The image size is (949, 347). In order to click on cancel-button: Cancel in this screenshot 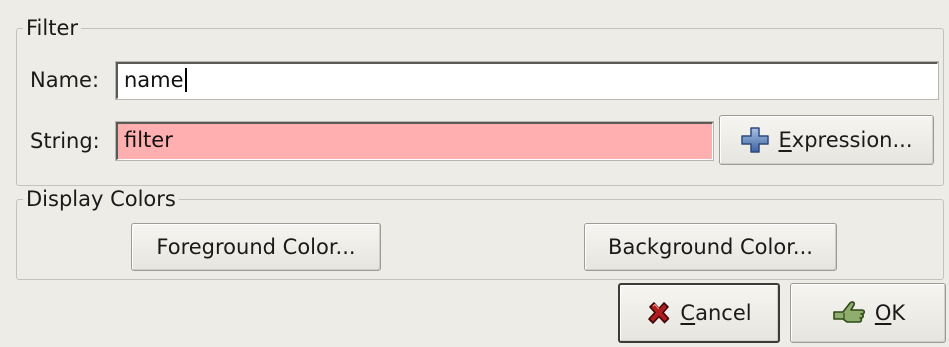, I will do `click(699, 313)`.